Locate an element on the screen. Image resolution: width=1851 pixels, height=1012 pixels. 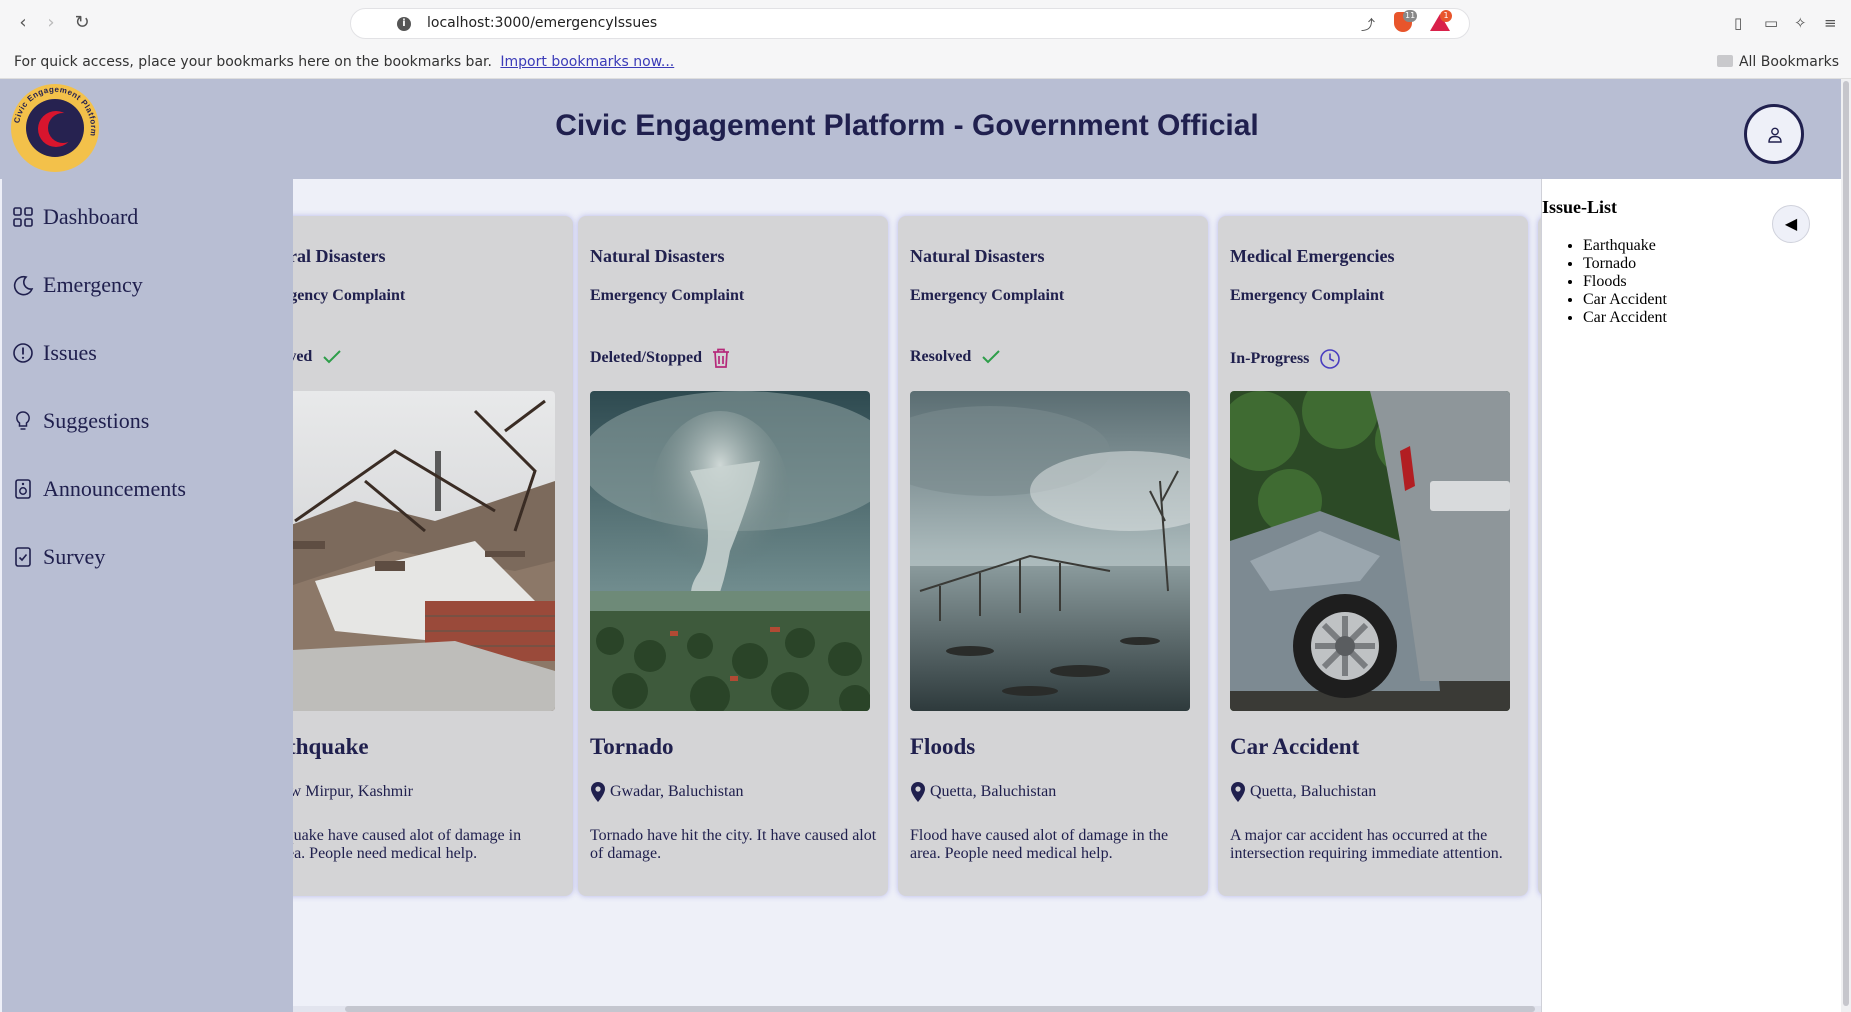
status-text: In-Progress is located at coordinates (1270, 358).